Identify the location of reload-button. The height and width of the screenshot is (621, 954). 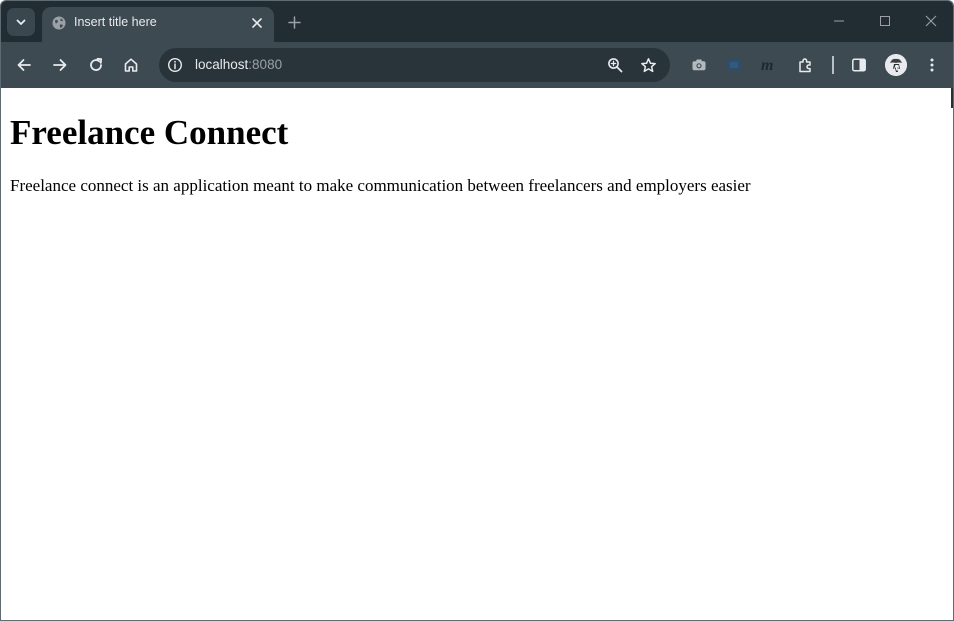
(96, 65).